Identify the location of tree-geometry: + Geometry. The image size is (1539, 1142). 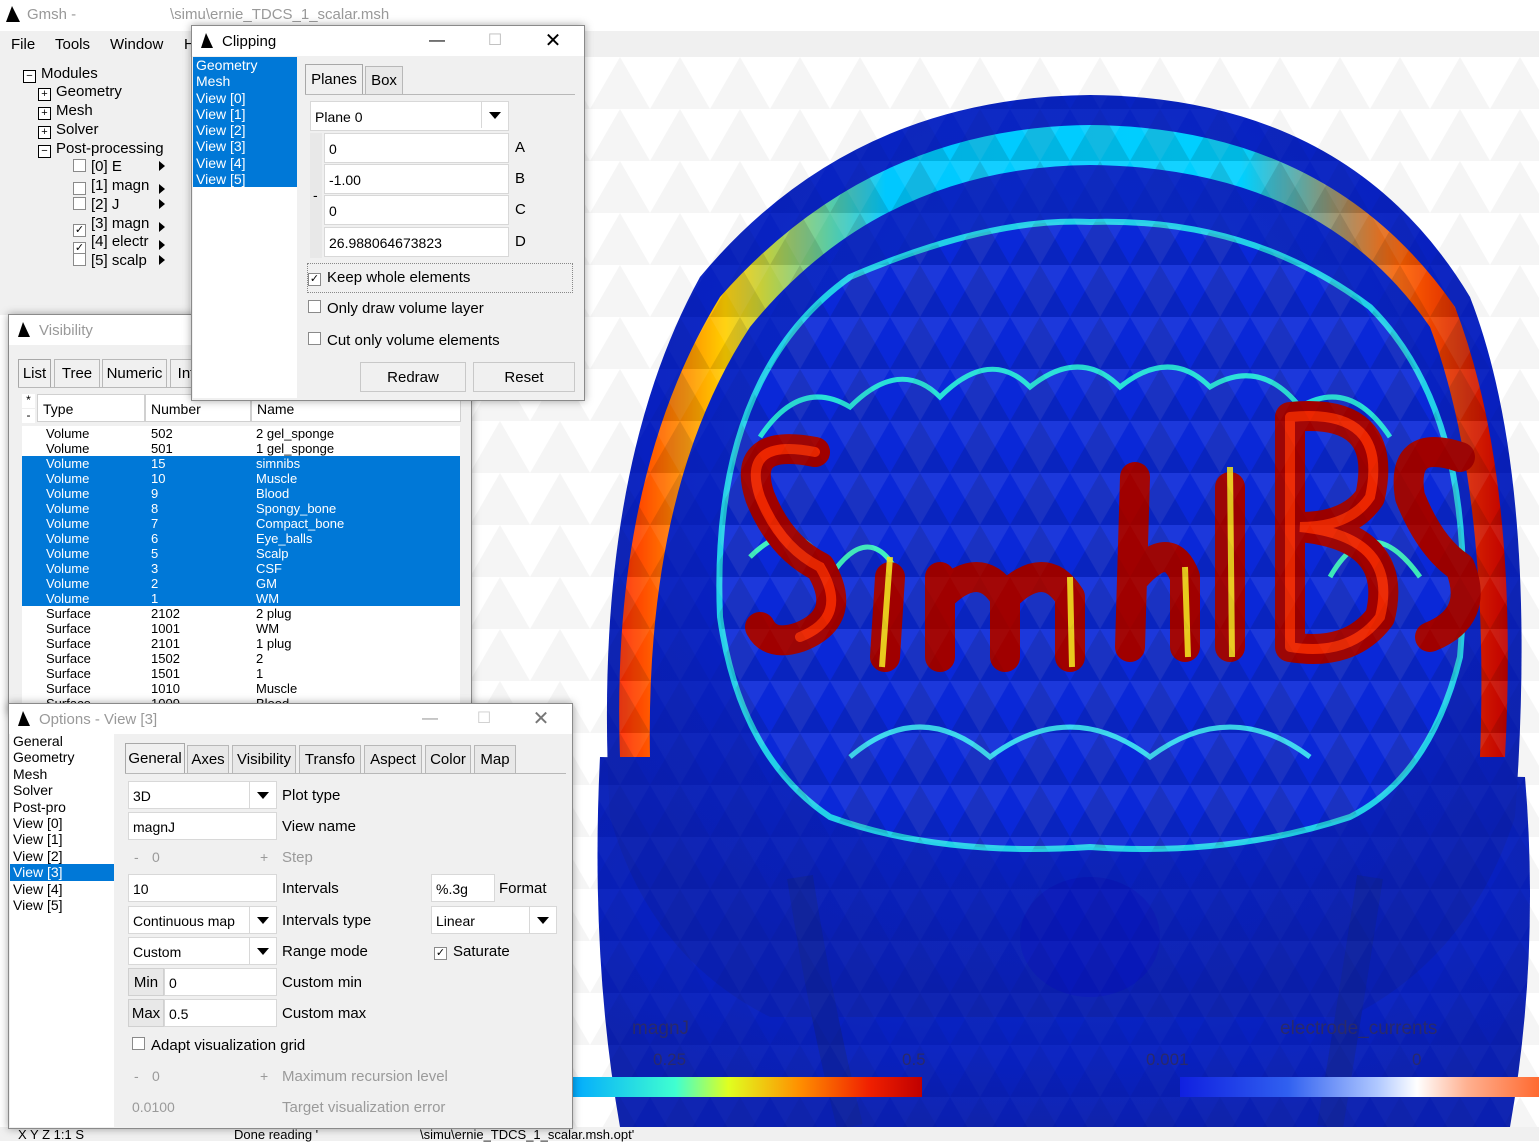
(80, 92).